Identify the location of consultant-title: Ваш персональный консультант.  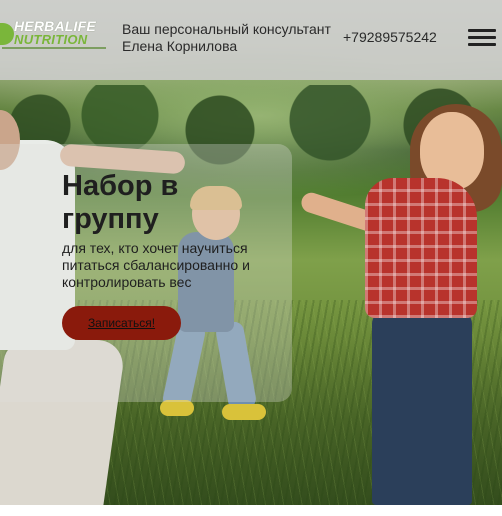
(226, 29).